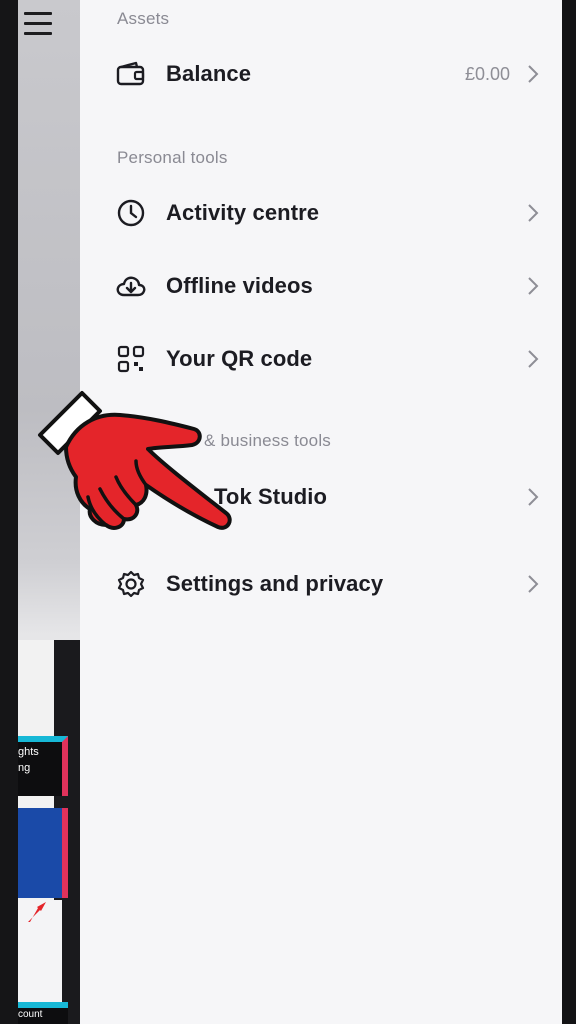 Image resolution: width=576 pixels, height=1024 pixels. What do you see at coordinates (38, 25) in the screenshot?
I see `hamburger-menu-icon` at bounding box center [38, 25].